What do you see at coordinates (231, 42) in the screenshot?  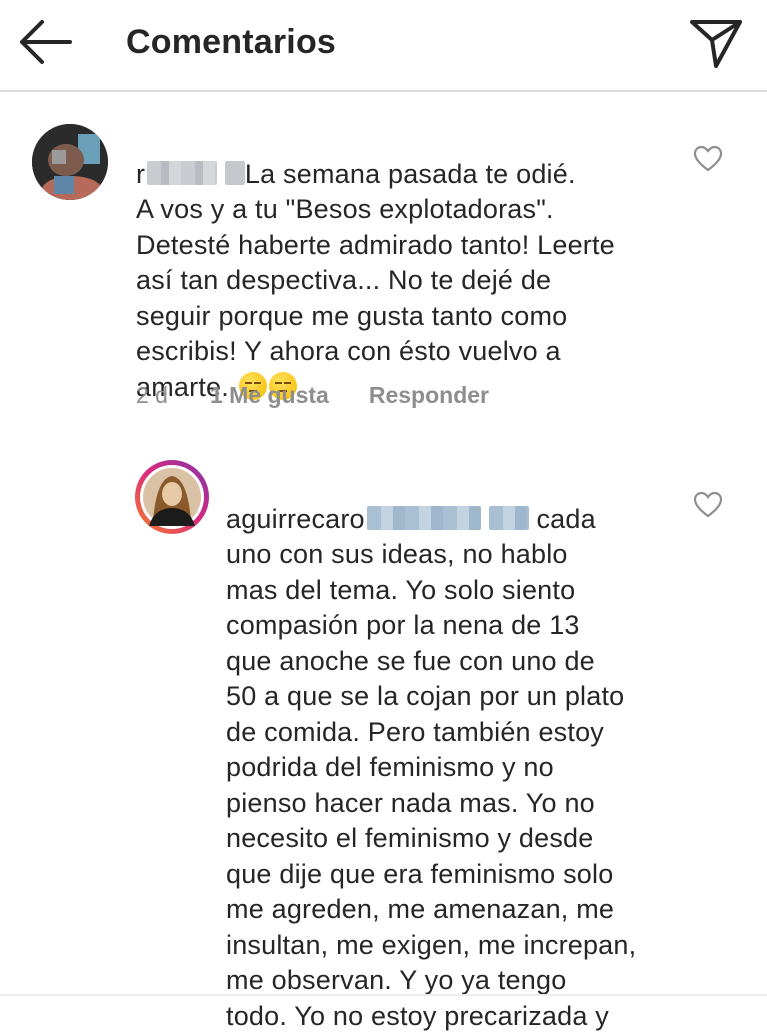 I see `page-title: Comentarios` at bounding box center [231, 42].